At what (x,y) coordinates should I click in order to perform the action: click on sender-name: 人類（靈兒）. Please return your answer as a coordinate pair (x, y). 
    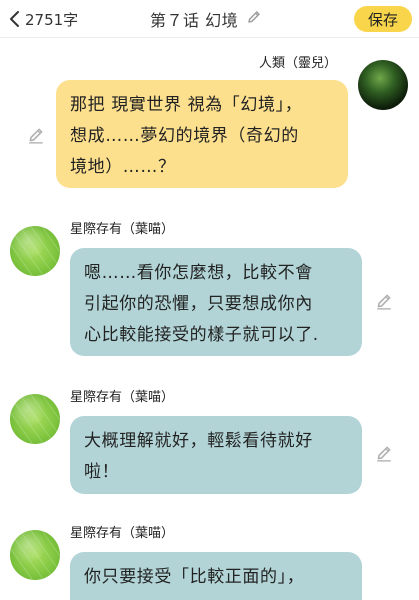
    Looking at the image, I should click on (297, 63).